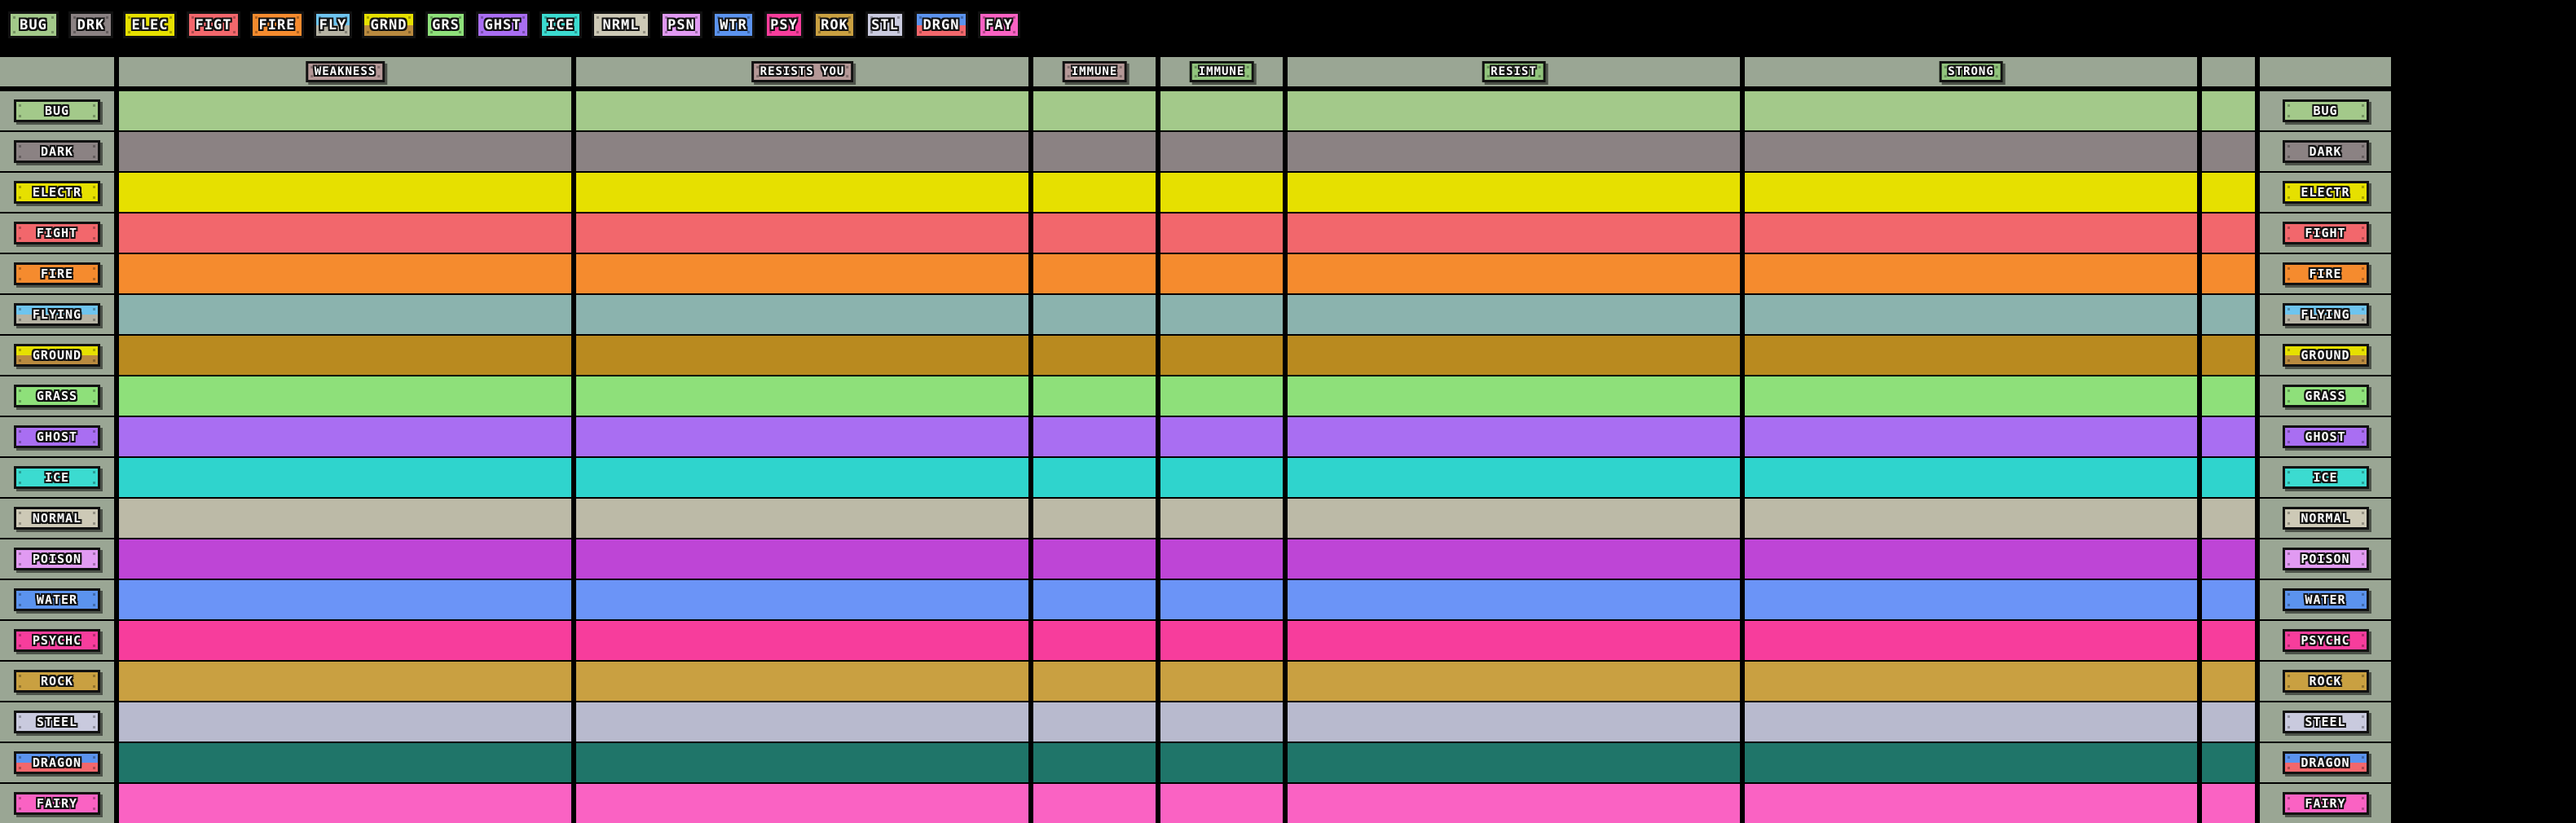  I want to click on matchup-cell-weakness-rock, so click(345, 681).